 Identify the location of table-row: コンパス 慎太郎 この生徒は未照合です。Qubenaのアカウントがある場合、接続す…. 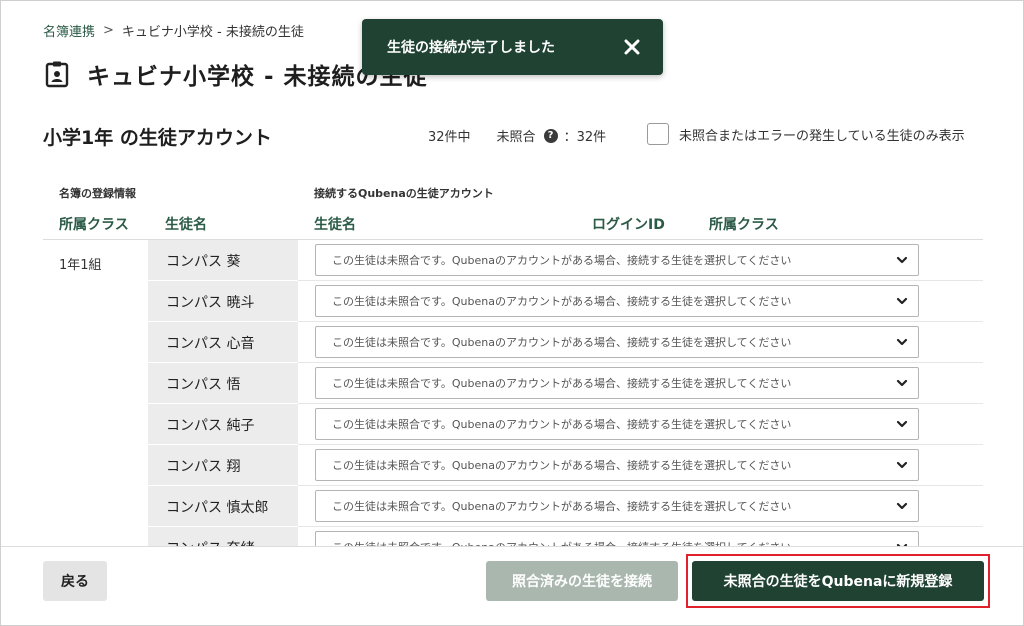
(565, 506).